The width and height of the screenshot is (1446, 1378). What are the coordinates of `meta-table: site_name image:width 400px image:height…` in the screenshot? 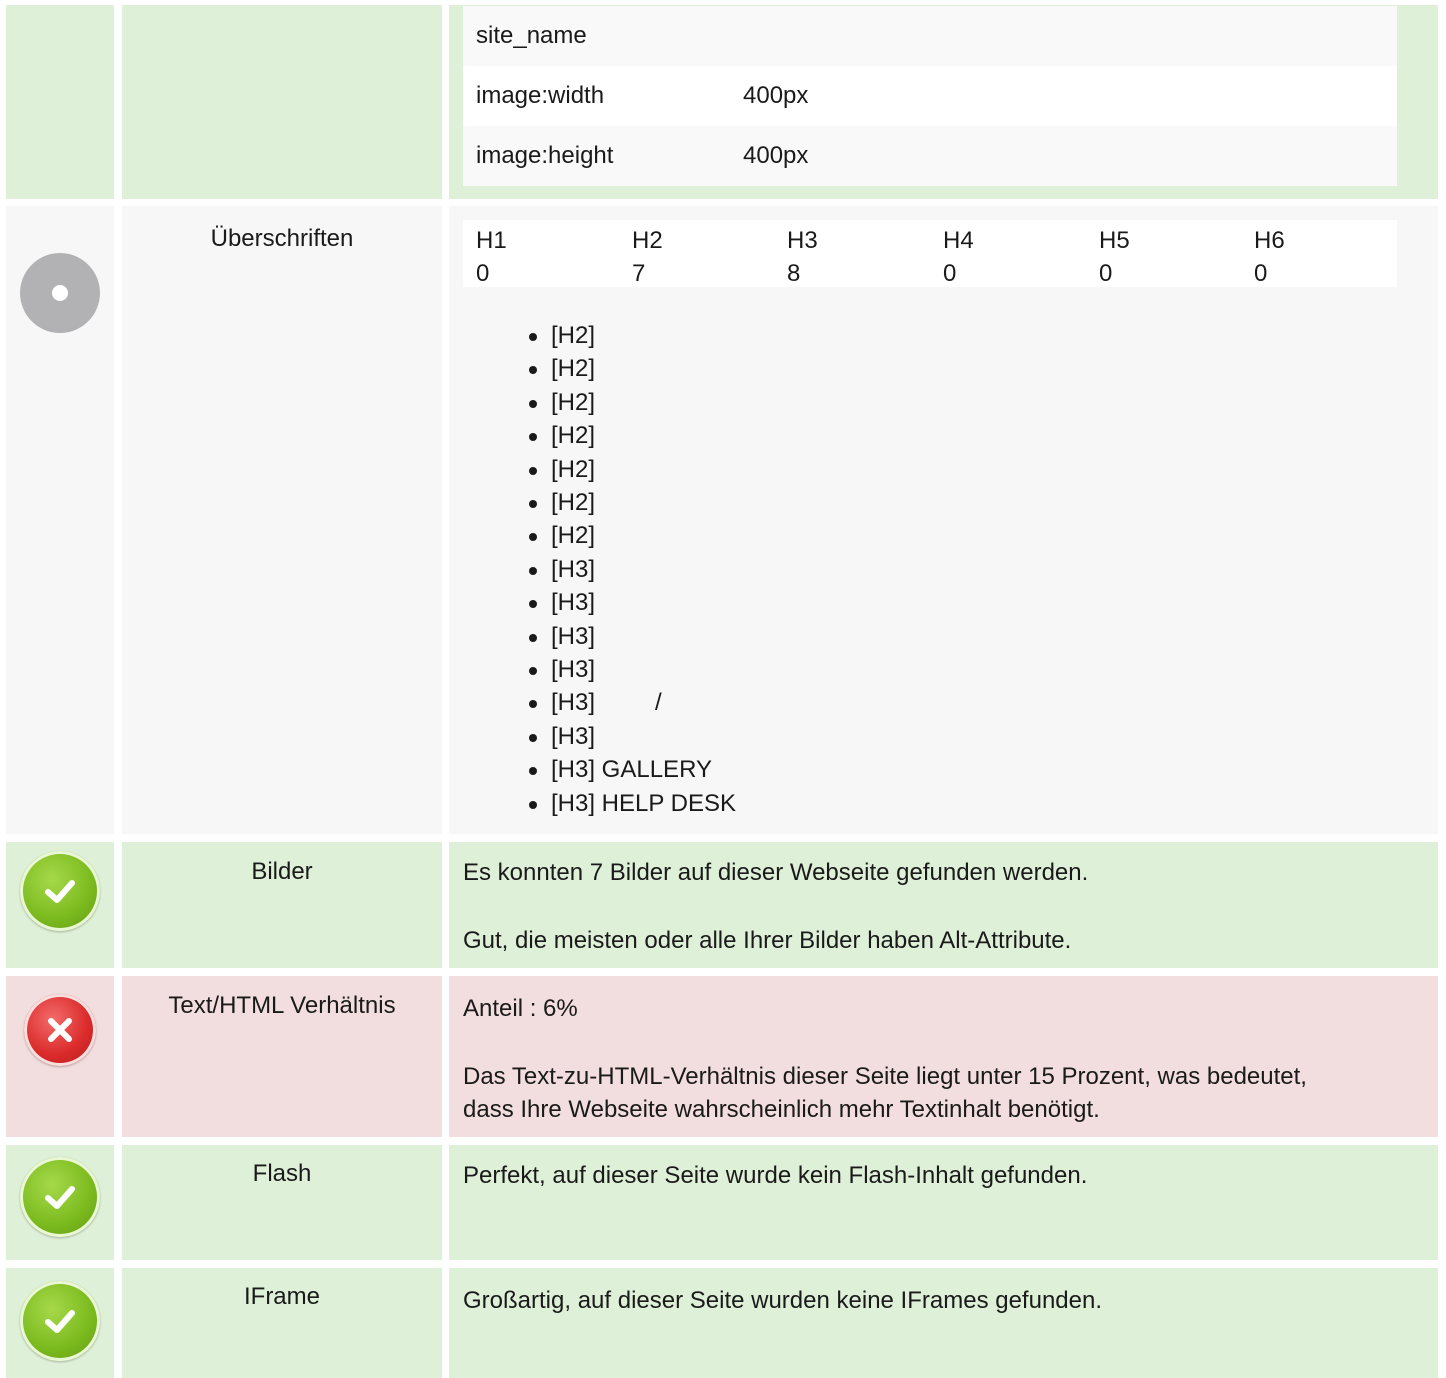 It's located at (930, 96).